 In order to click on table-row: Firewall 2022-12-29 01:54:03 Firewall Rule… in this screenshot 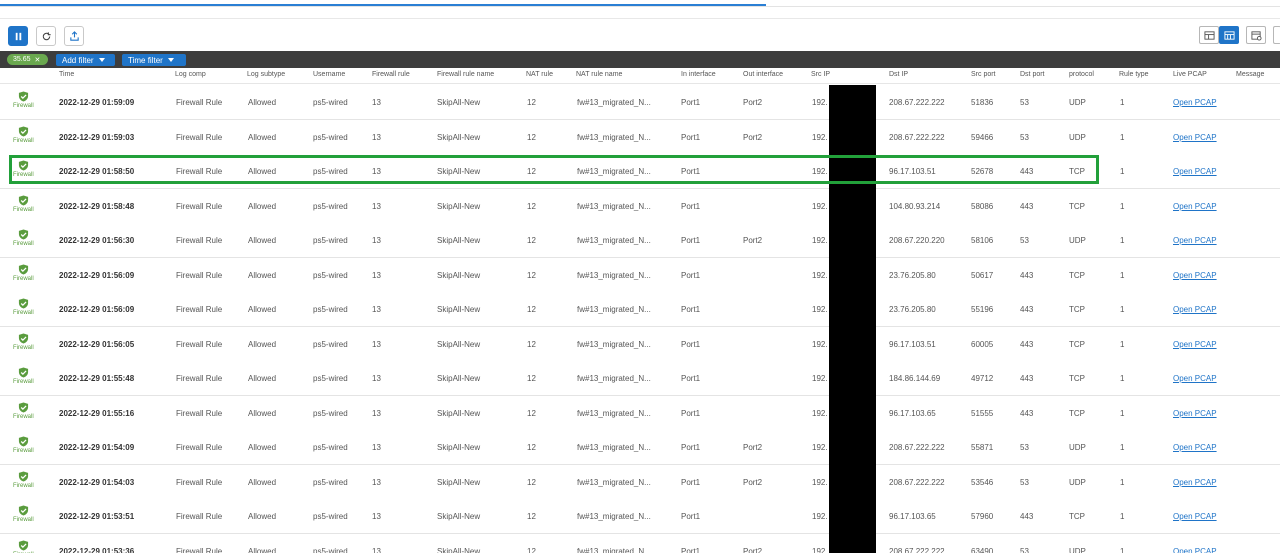, I will do `click(640, 482)`.